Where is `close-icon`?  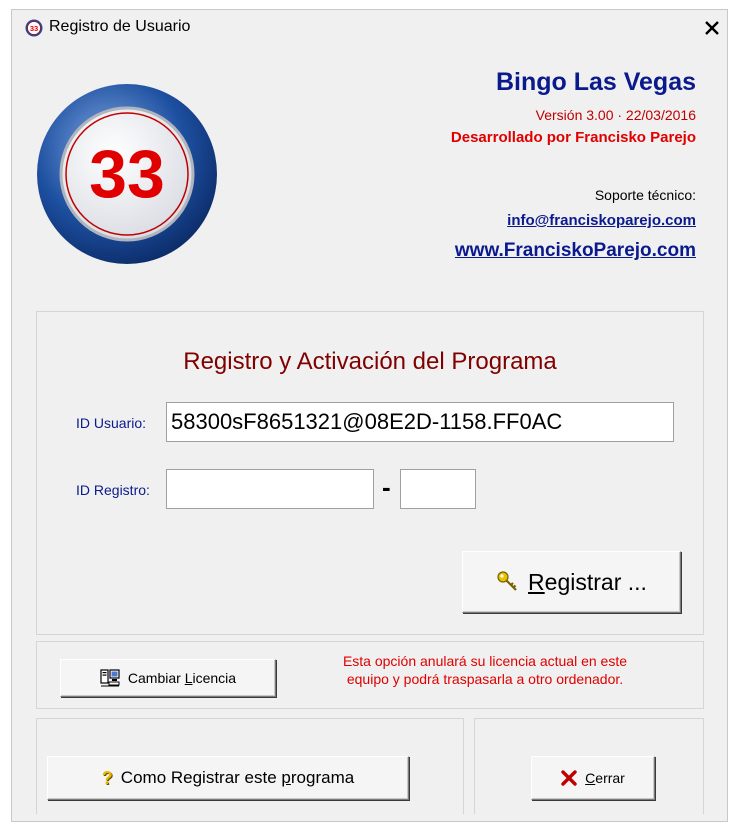
close-icon is located at coordinates (712, 28).